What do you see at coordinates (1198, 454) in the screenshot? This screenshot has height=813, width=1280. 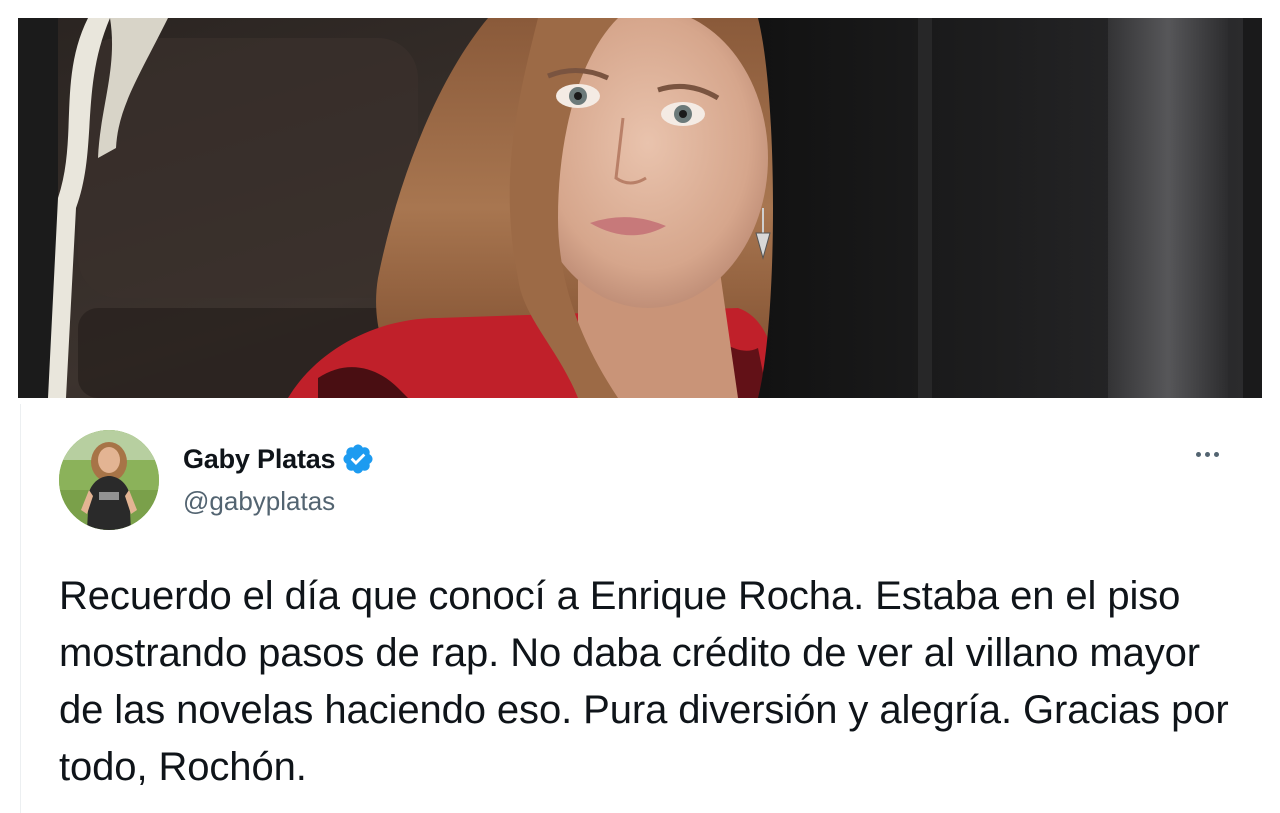 I see `more-options-icon` at bounding box center [1198, 454].